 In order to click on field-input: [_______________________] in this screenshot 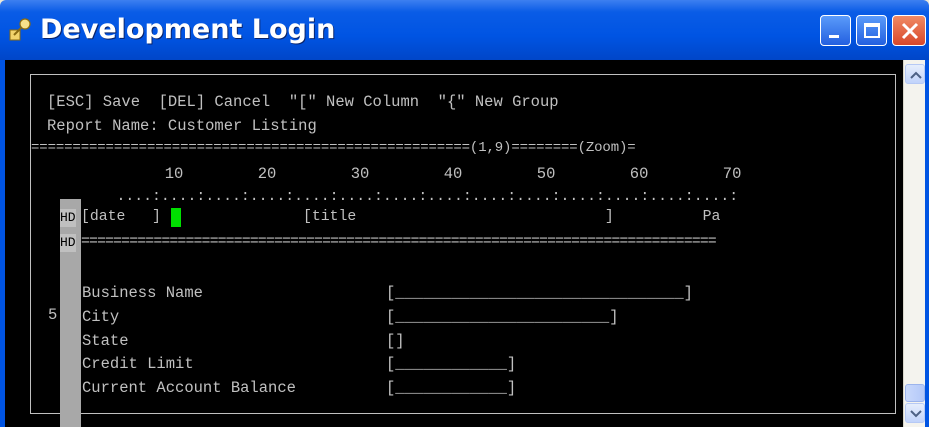, I will do `click(502, 317)`.